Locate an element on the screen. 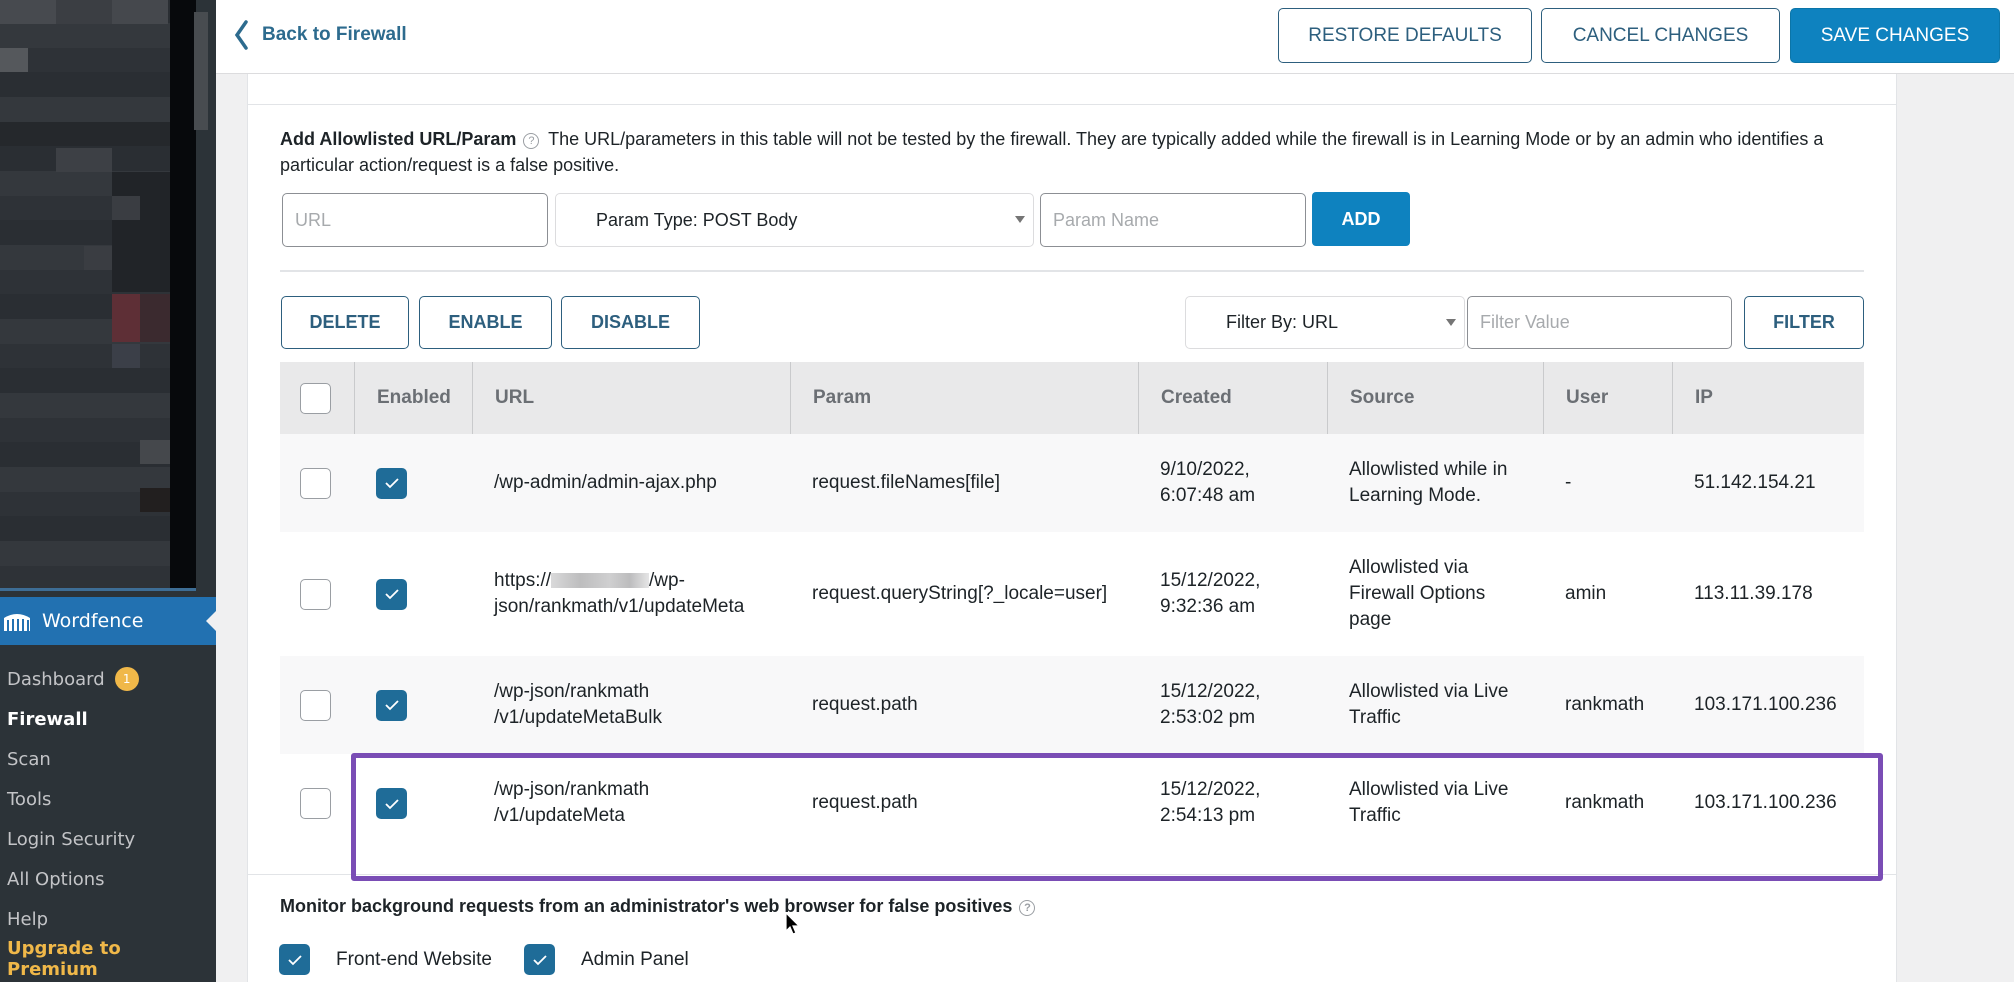 The width and height of the screenshot is (2014, 982). front-end-website-checkbox is located at coordinates (294, 959).